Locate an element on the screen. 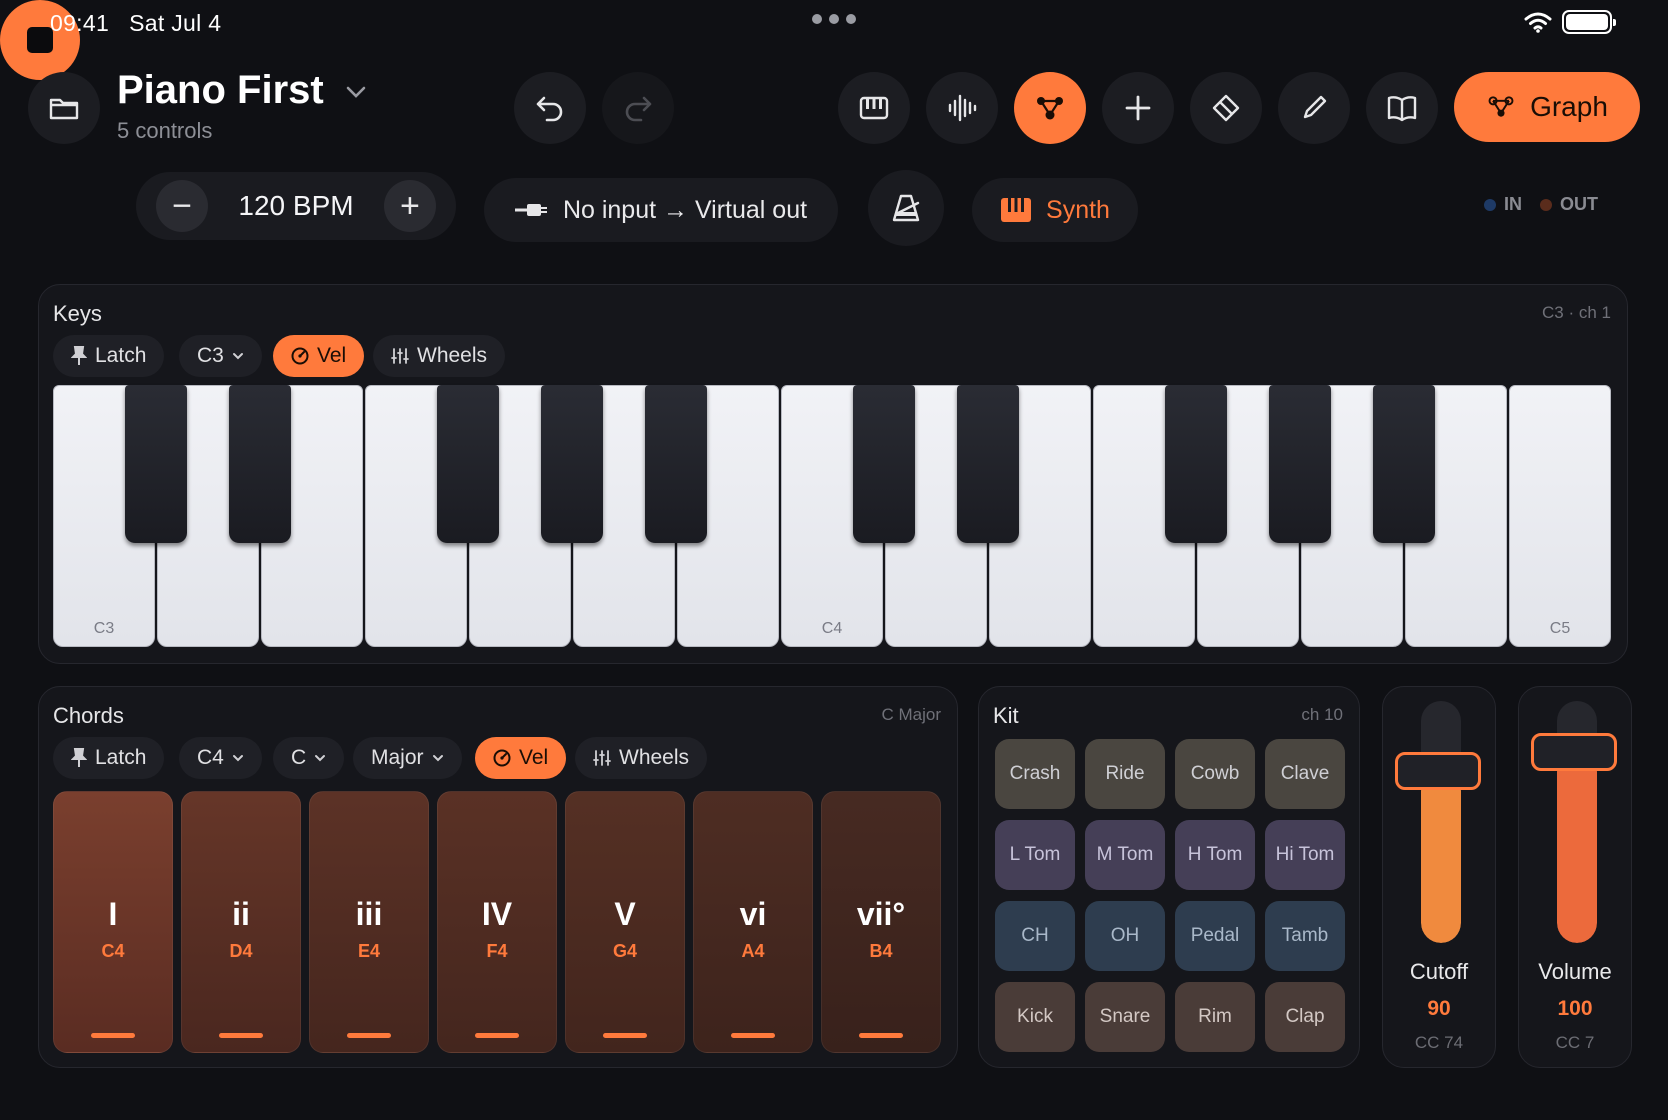  chord-pad: ii D4 is located at coordinates (241, 922).